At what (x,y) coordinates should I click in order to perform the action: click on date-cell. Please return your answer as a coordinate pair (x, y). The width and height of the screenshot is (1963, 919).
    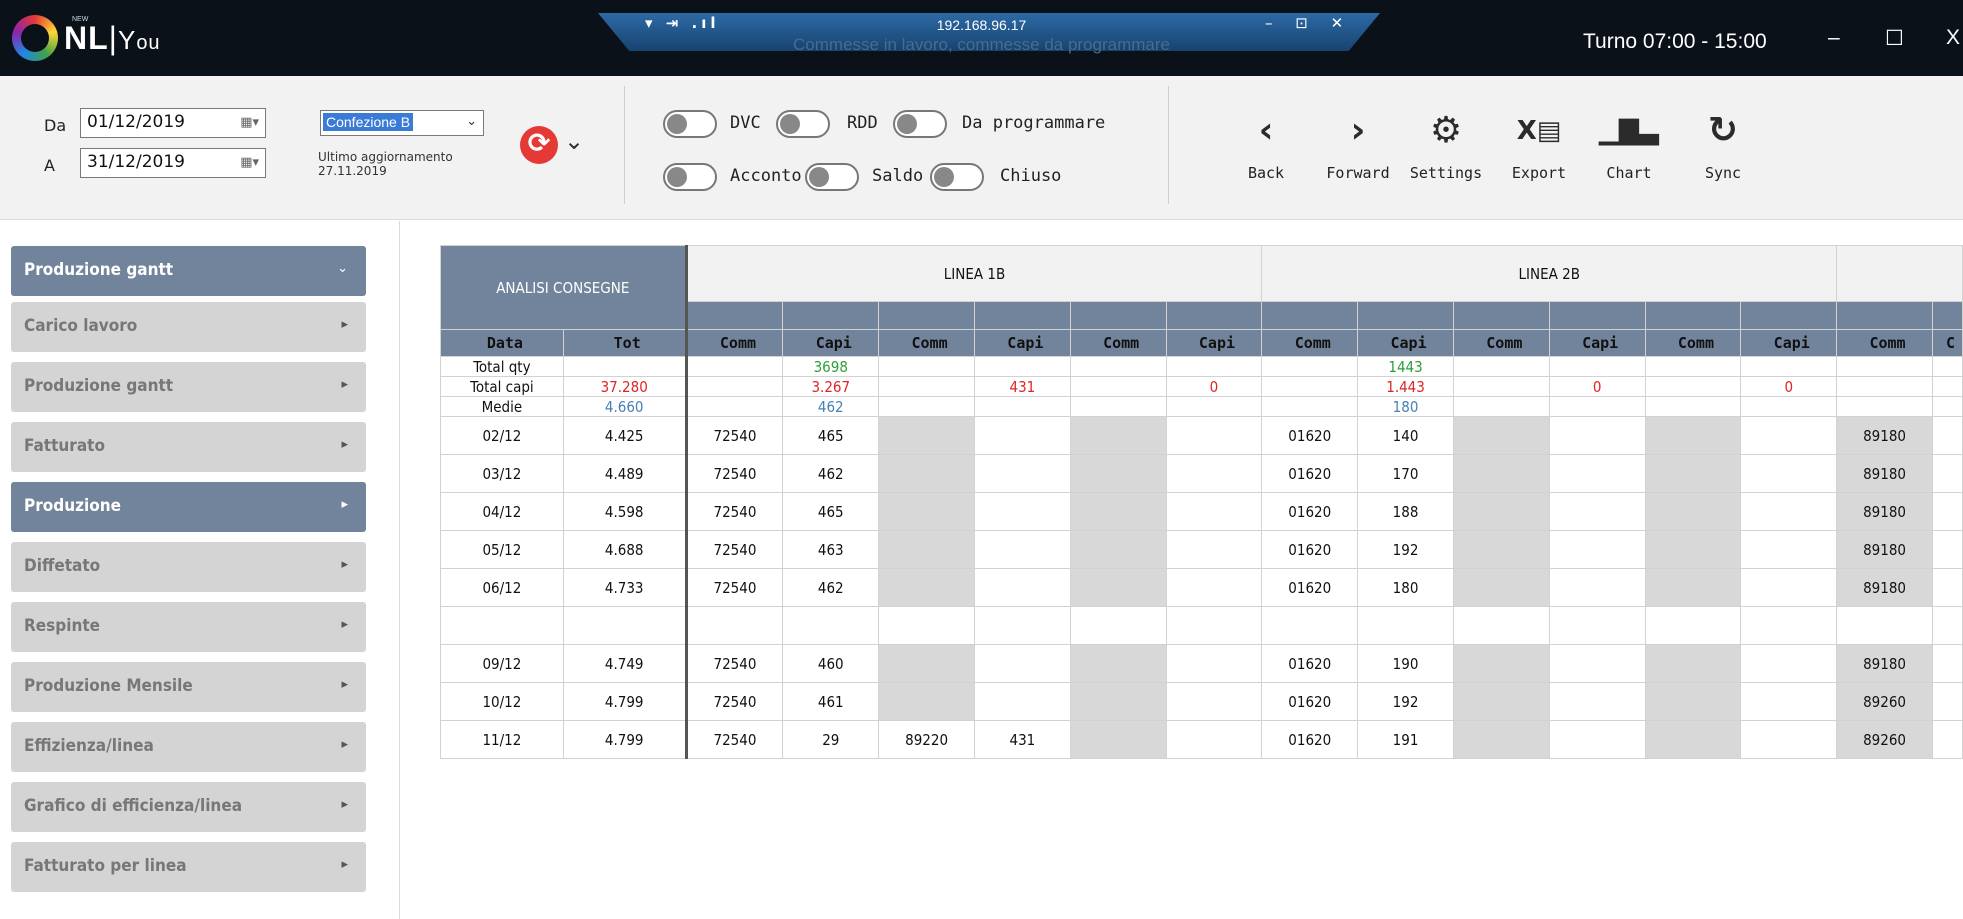
    Looking at the image, I should click on (502, 625).